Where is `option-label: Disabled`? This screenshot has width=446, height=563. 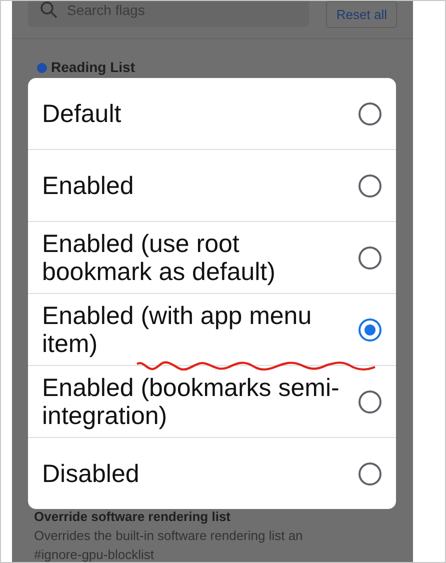
option-label: Disabled is located at coordinates (91, 474).